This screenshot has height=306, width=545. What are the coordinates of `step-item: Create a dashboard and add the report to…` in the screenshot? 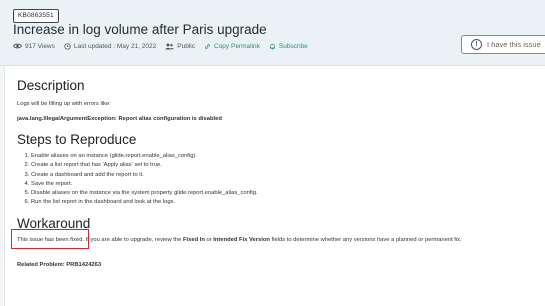 It's located at (144, 175).